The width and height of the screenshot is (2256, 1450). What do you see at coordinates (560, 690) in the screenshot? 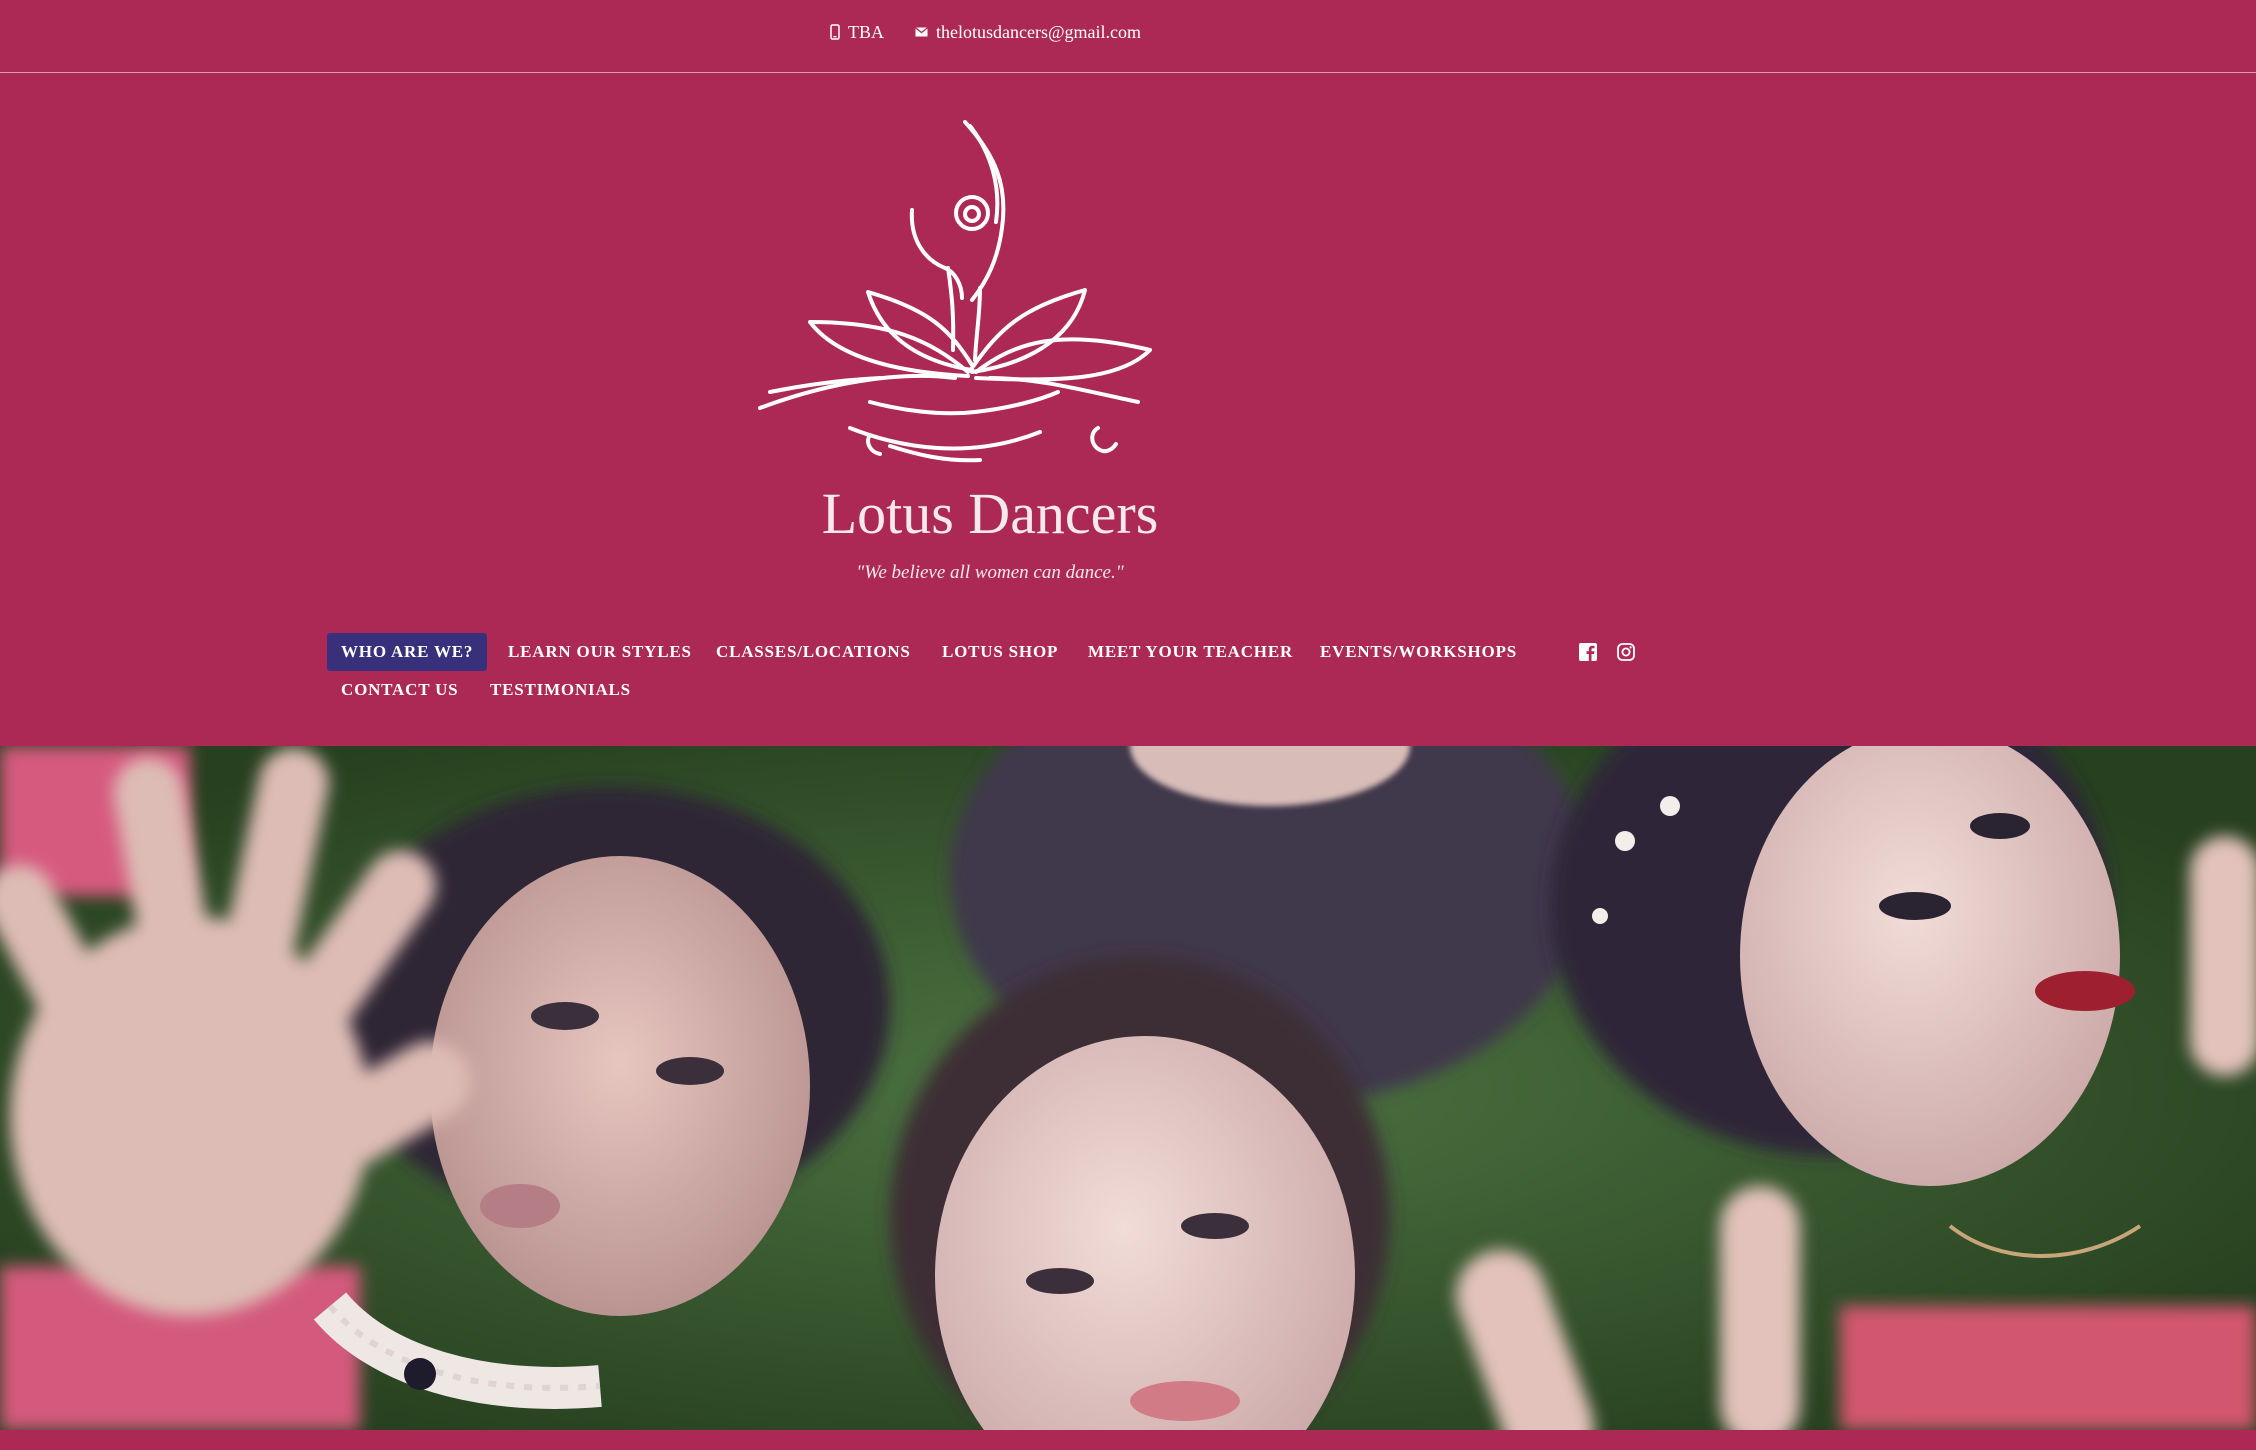
I see `nav-item-testimonials: TESTIMONIALS` at bounding box center [560, 690].